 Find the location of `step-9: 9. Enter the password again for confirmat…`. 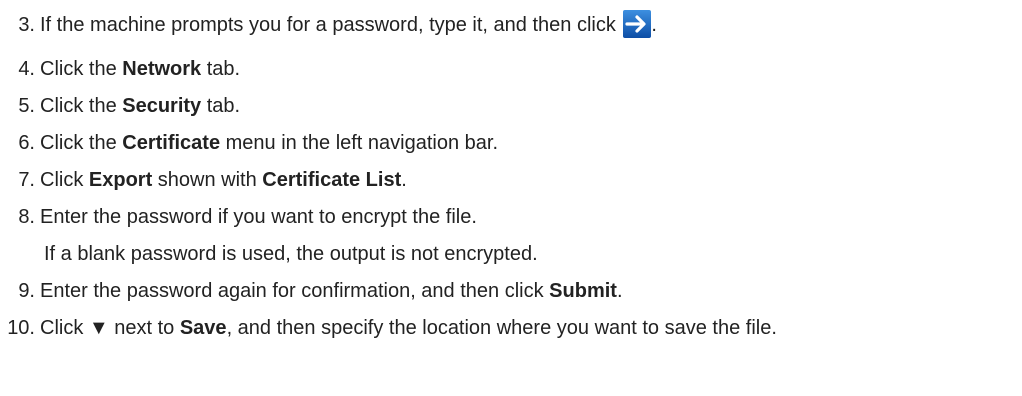

step-9: 9. Enter the password again for confirmat… is located at coordinates (311, 291).